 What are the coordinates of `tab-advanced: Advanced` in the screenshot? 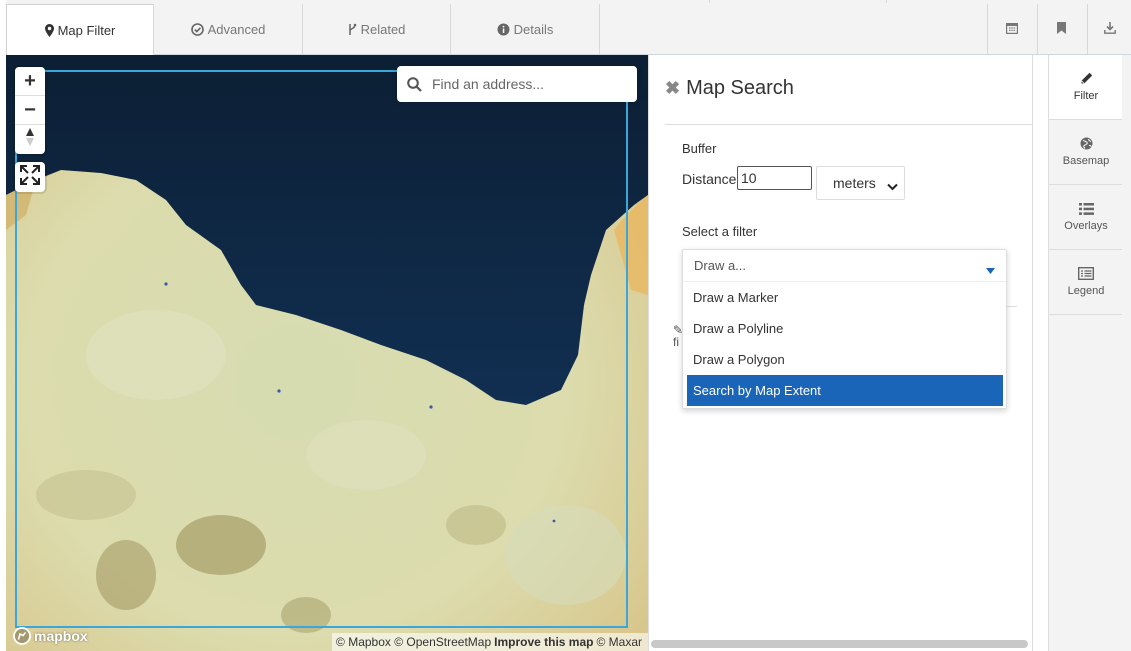 It's located at (228, 29).